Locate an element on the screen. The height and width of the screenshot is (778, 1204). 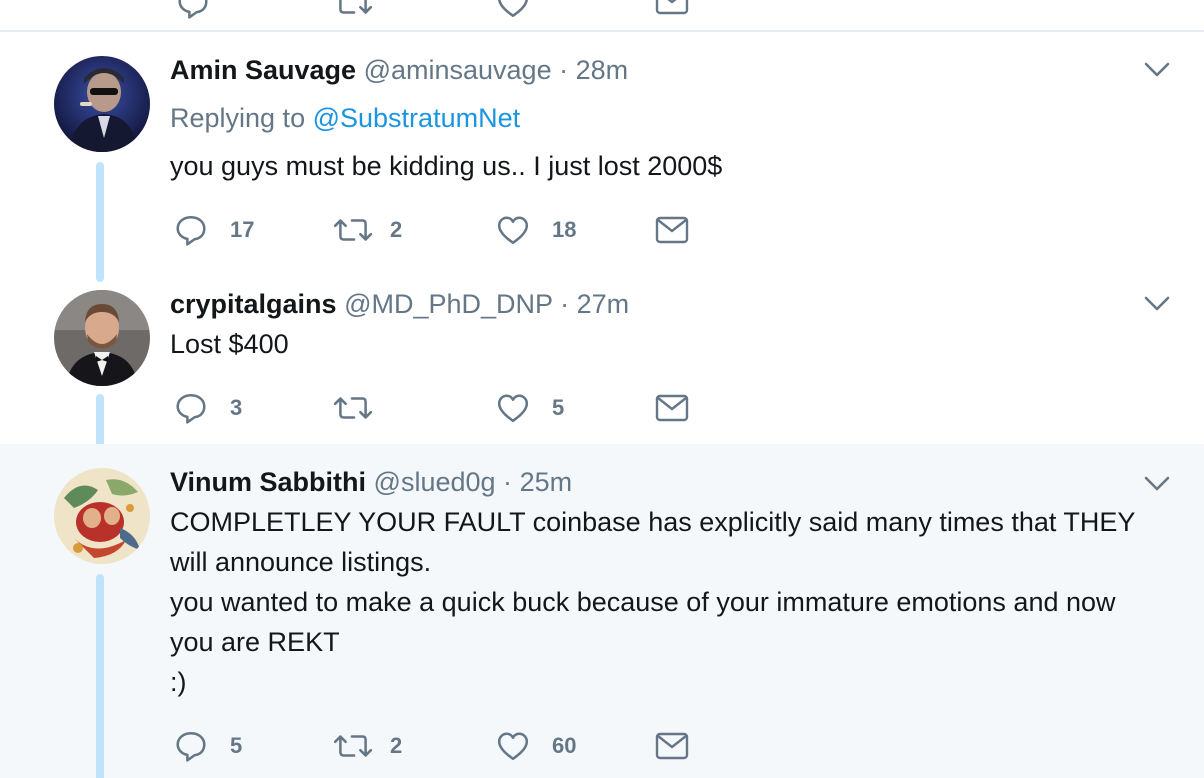
tweet-text-line: :) is located at coordinates (178, 682).